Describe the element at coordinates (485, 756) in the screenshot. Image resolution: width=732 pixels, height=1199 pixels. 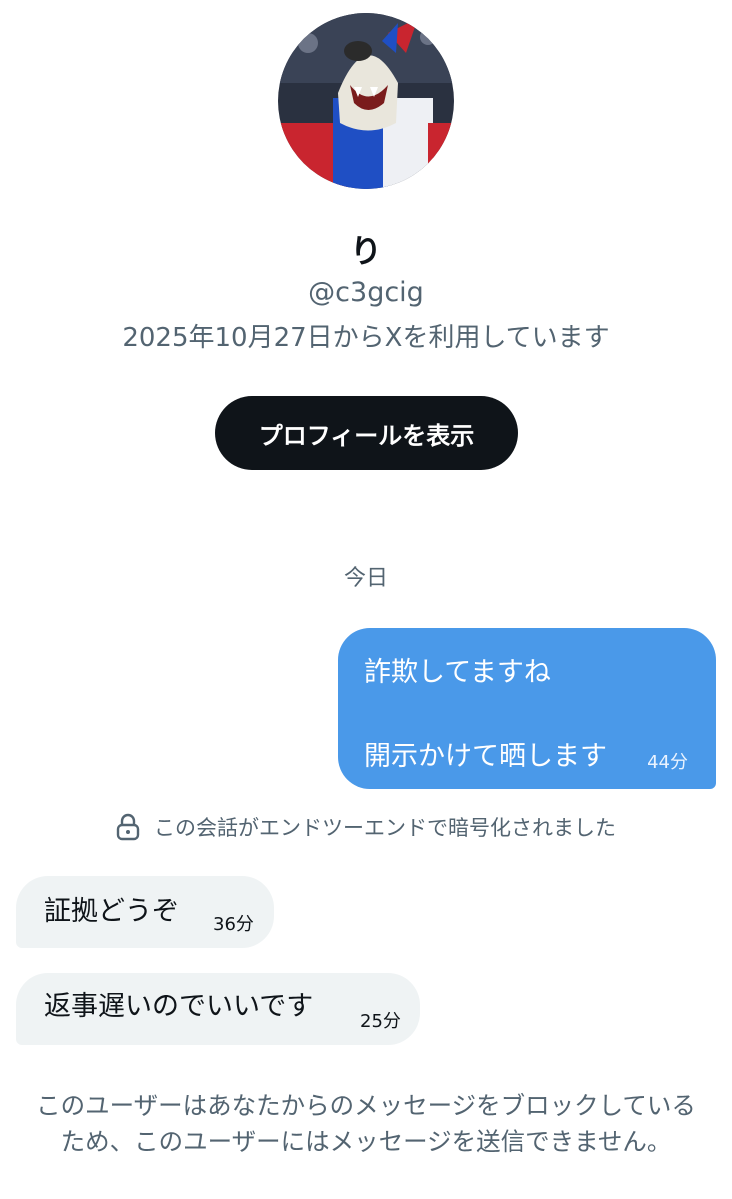
I see `message-text: 開示かけて晒します` at that location.